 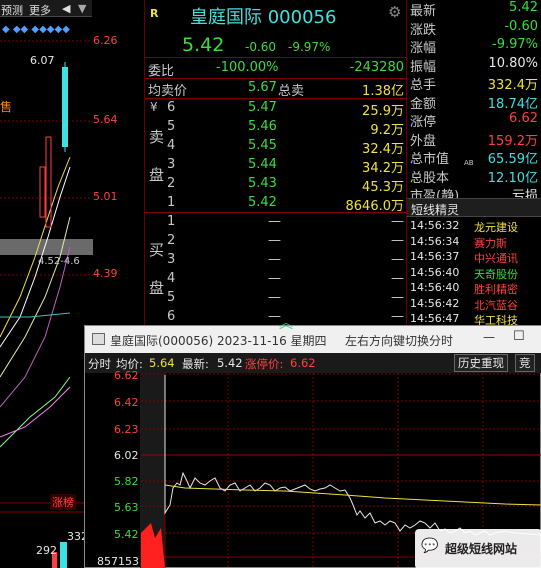 What do you see at coordinates (63, 502) in the screenshot?
I see `limit-up-rank-badge: 涨榜` at bounding box center [63, 502].